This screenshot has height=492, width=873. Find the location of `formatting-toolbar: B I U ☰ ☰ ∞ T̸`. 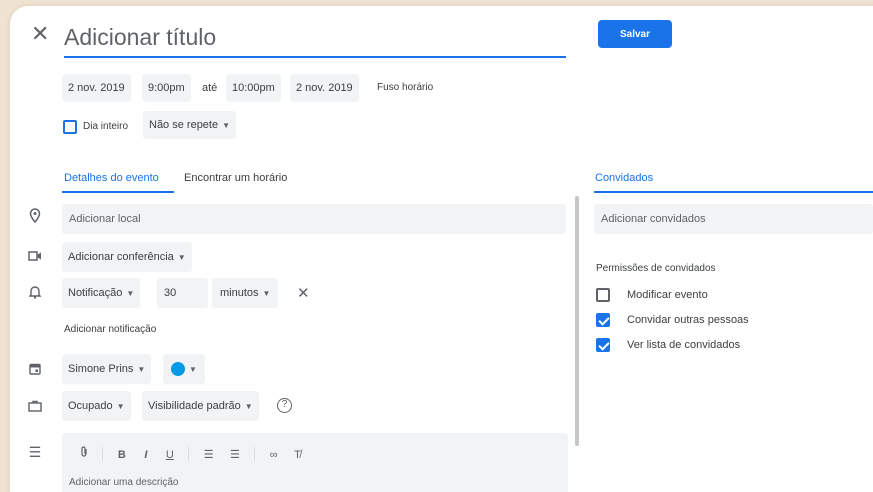

formatting-toolbar: B I U ☰ ☰ ∞ T̸ is located at coordinates (190, 454).